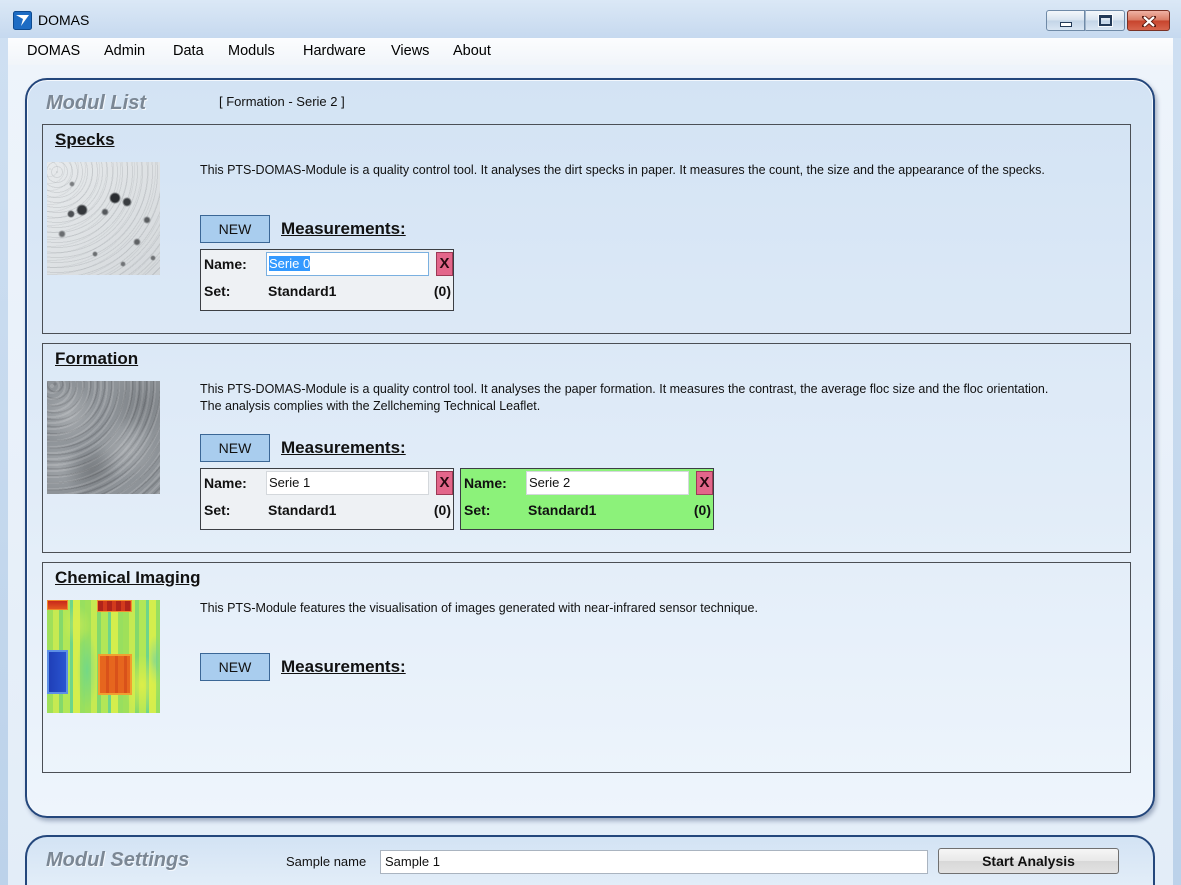 The height and width of the screenshot is (885, 1181). Describe the element at coordinates (103, 218) in the screenshot. I see `specks-sample-image` at that location.